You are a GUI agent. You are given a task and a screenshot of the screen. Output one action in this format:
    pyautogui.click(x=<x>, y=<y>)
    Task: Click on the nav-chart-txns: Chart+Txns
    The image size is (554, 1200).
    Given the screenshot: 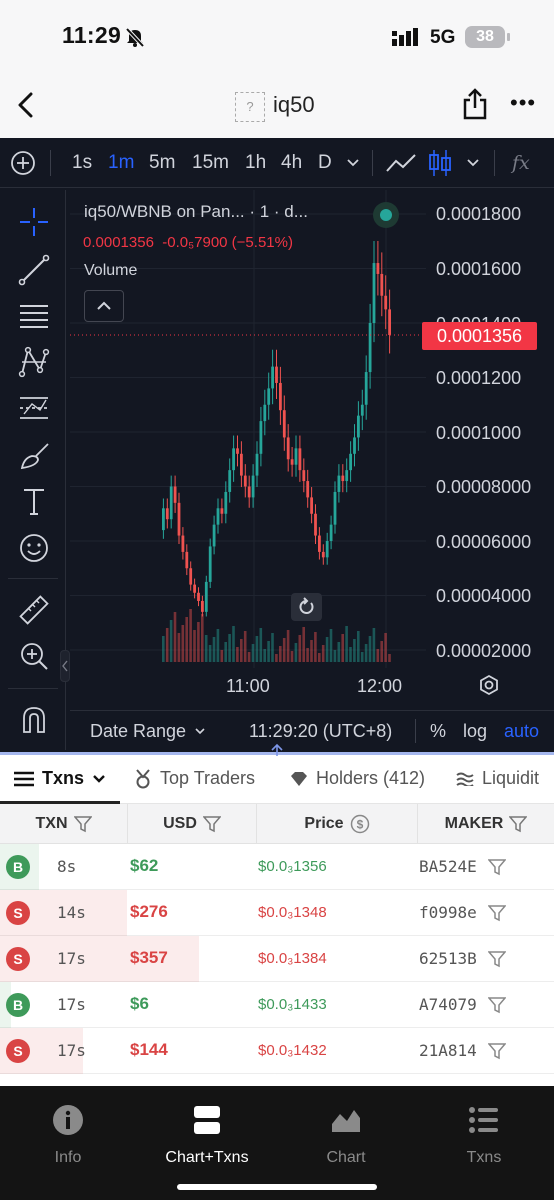 What is the action you would take?
    pyautogui.click(x=207, y=1135)
    